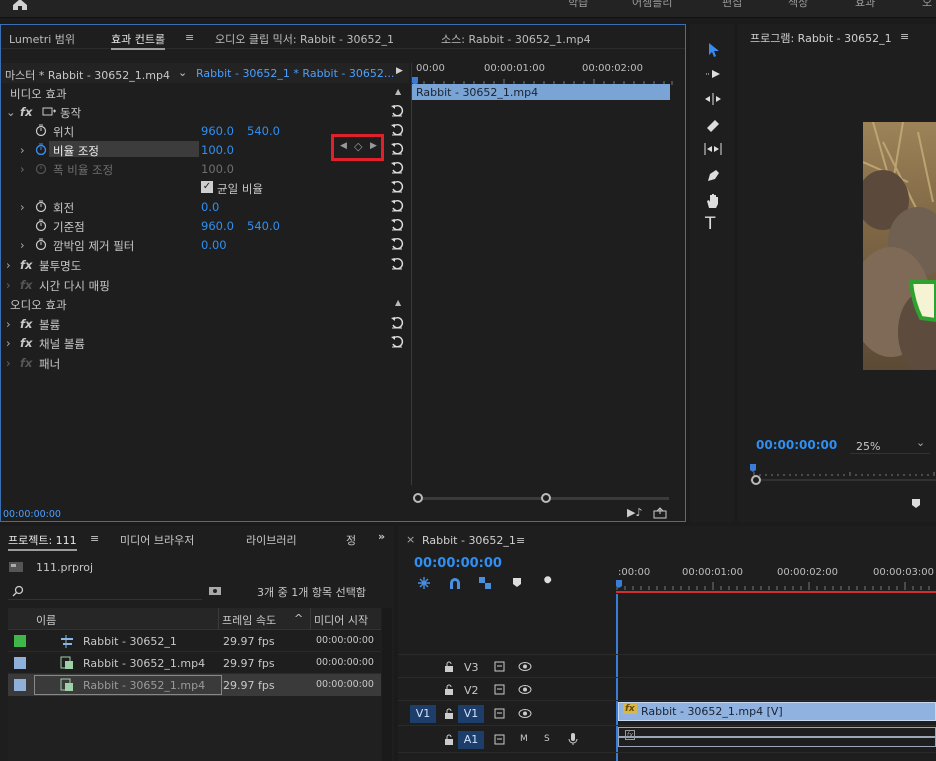 Image resolution: width=936 pixels, height=761 pixels. Describe the element at coordinates (49, 111) in the screenshot. I see `transform-icon` at that location.